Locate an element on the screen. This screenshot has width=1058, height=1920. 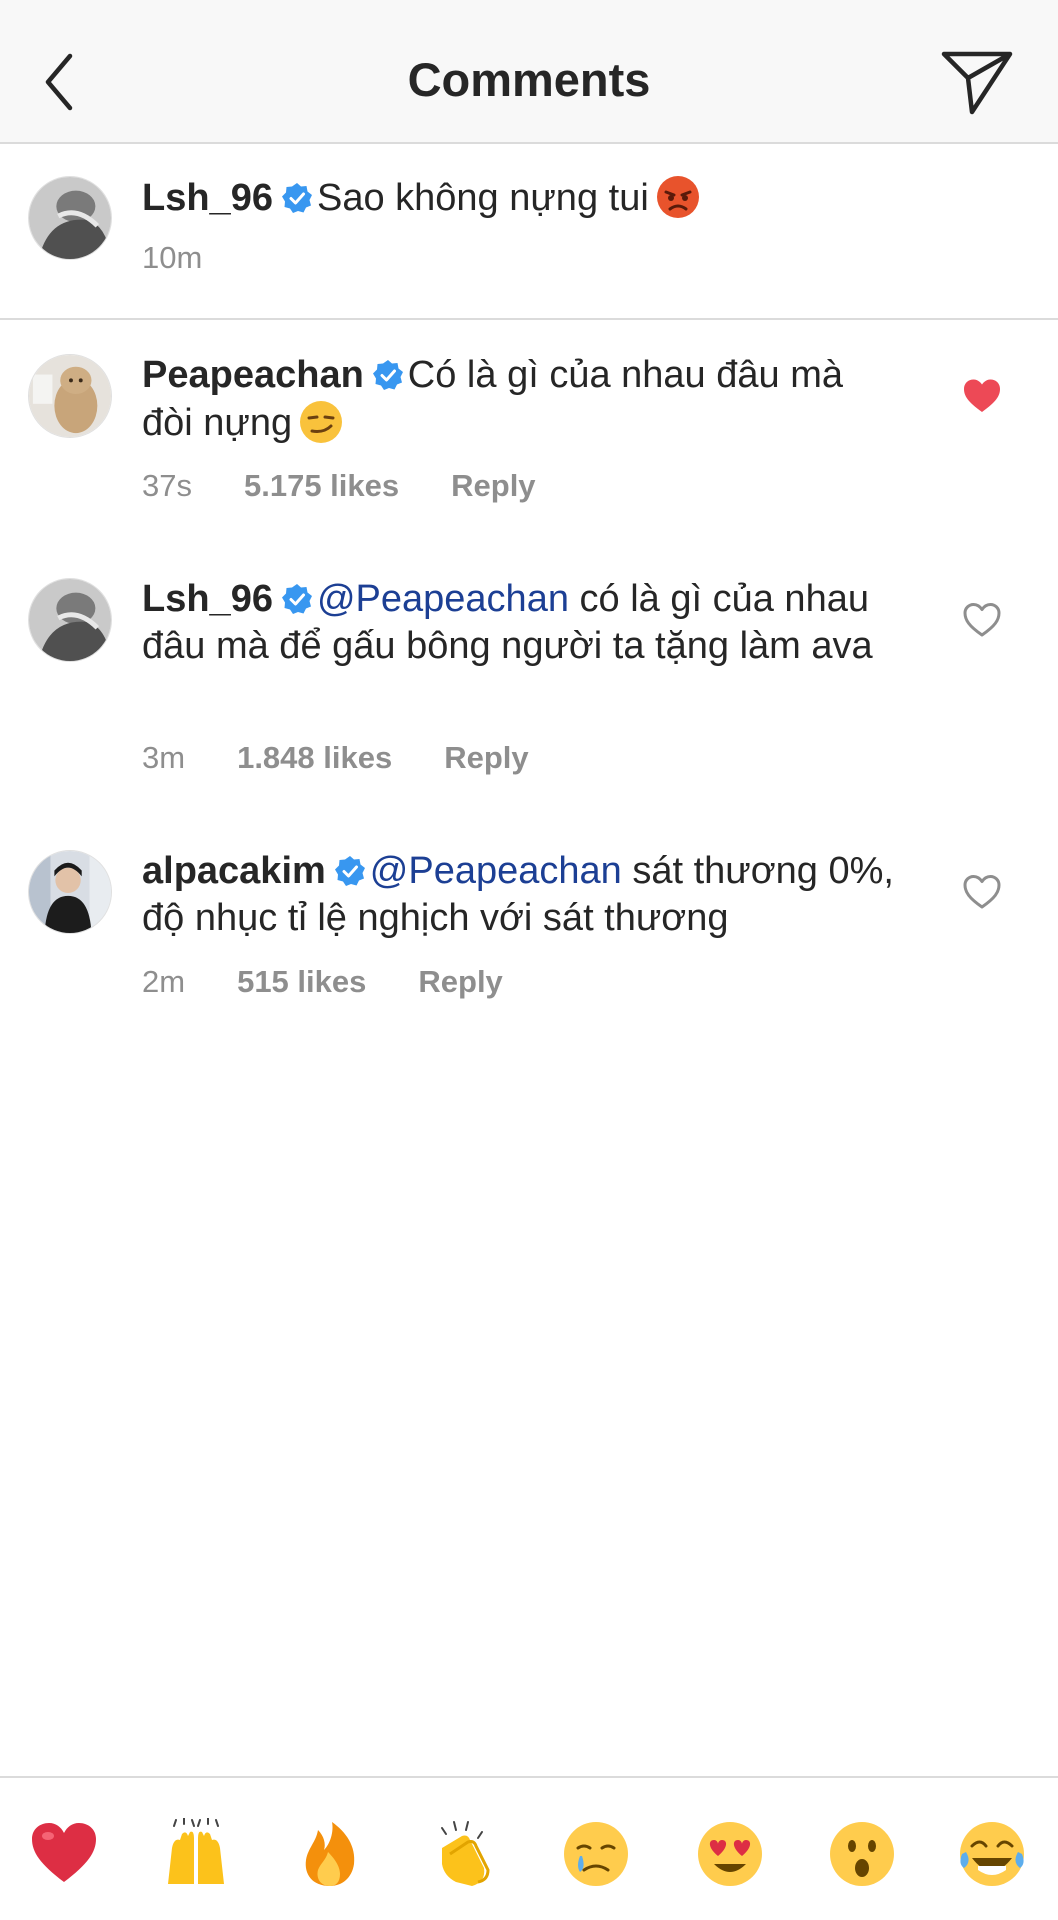
heart-eyes-icon is located at coordinates (730, 1854).